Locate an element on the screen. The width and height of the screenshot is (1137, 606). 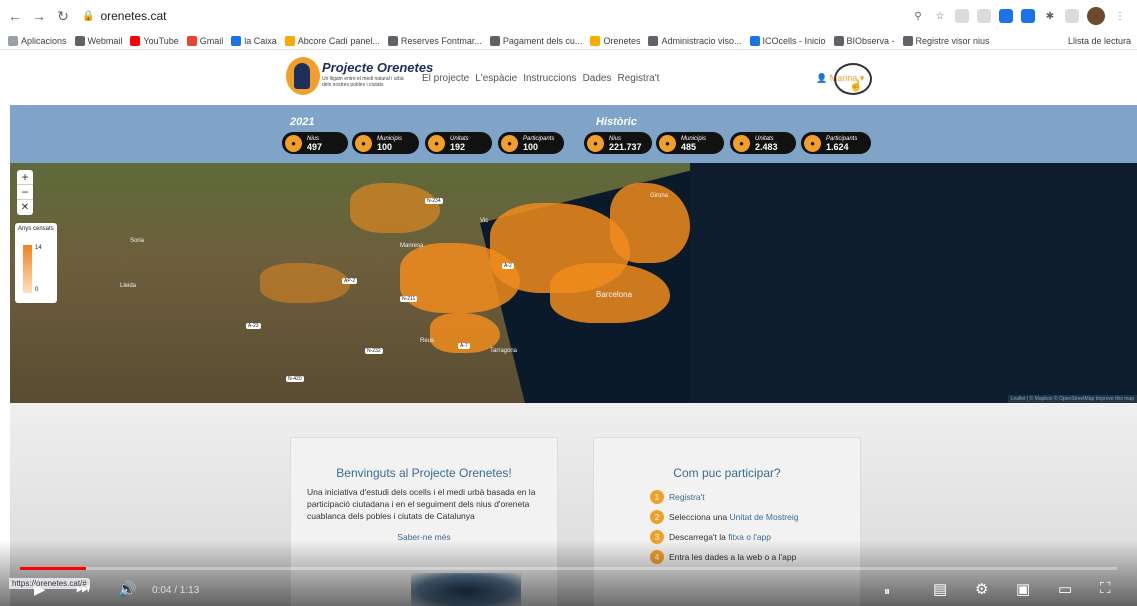
theater-mode-icon: ▭ is located at coordinates (1065, 589).